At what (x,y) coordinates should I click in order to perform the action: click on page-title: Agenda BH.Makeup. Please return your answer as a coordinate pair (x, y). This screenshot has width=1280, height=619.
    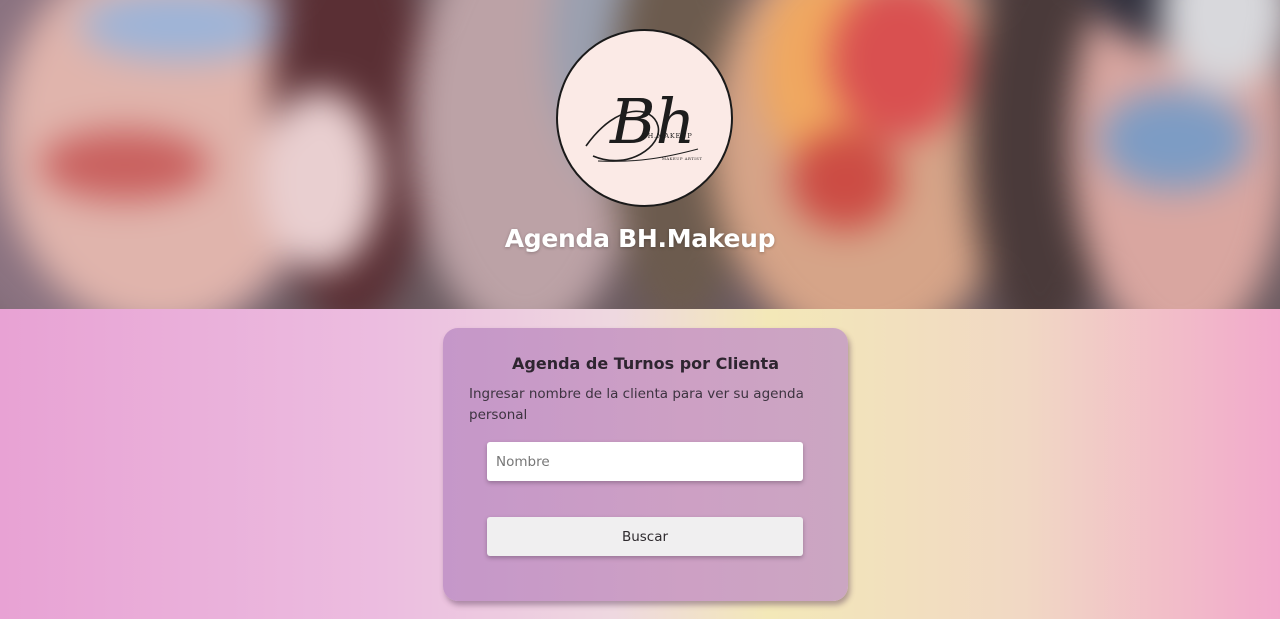
    Looking at the image, I should click on (640, 238).